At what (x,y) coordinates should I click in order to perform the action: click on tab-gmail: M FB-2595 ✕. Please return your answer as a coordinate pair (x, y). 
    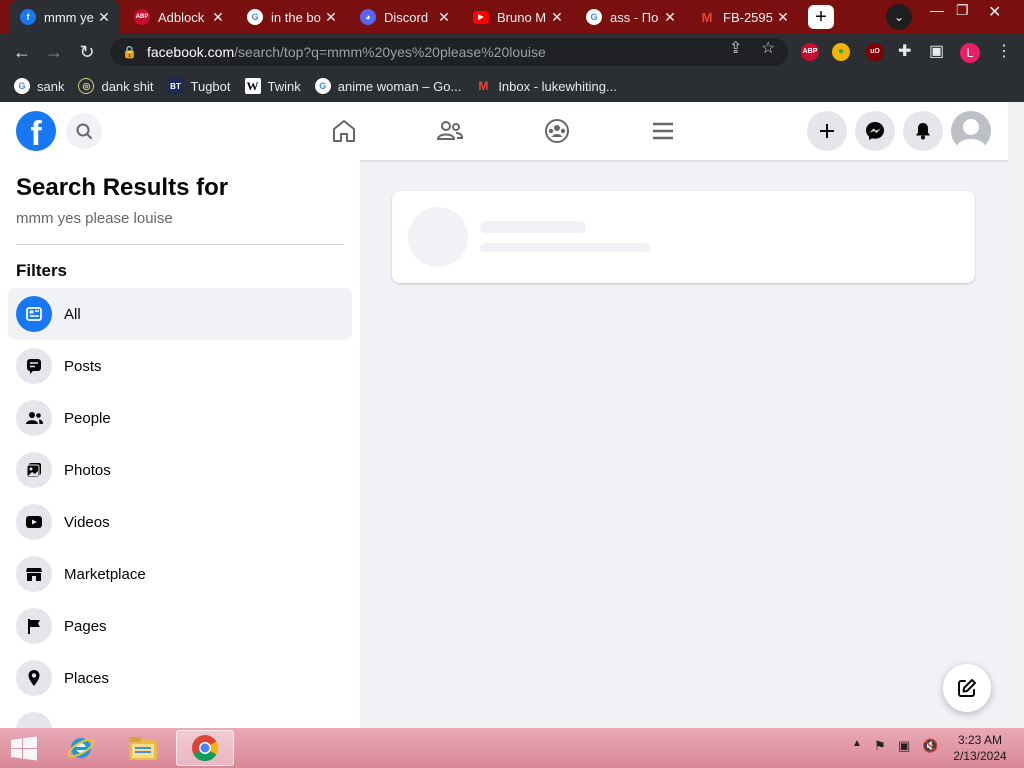
    Looking at the image, I should click on (744, 17).